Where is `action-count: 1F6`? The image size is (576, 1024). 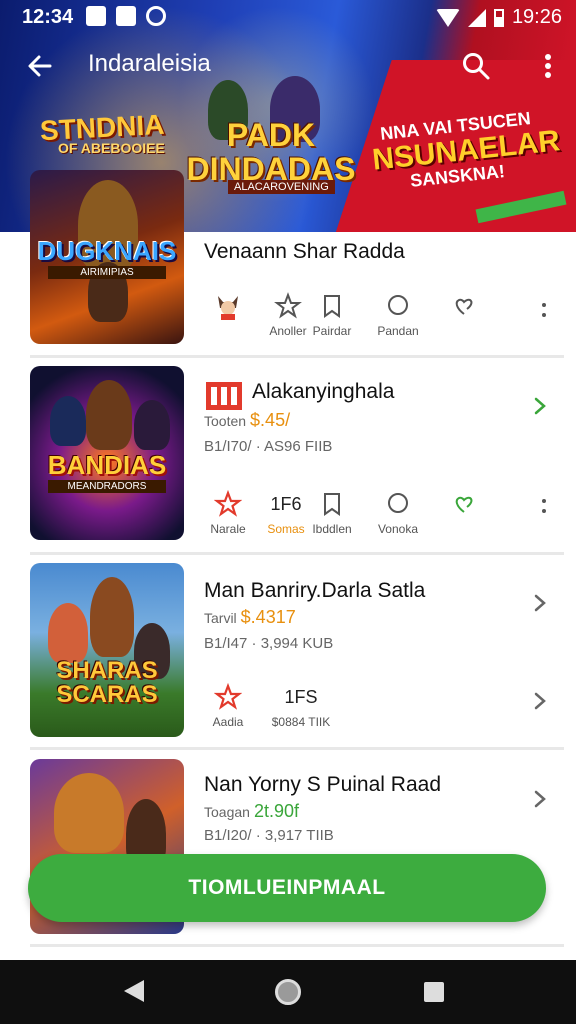 action-count: 1F6 is located at coordinates (286, 504).